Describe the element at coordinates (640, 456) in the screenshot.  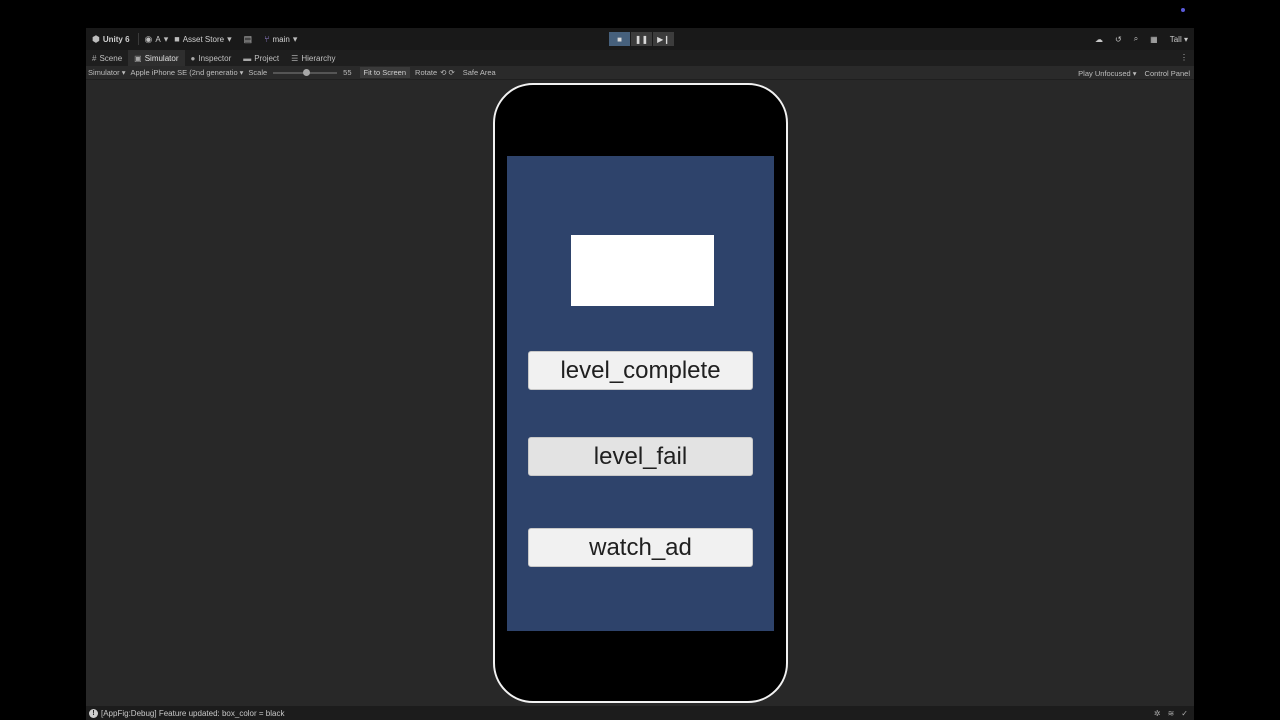
I see `level-fail-button: level_fail` at that location.